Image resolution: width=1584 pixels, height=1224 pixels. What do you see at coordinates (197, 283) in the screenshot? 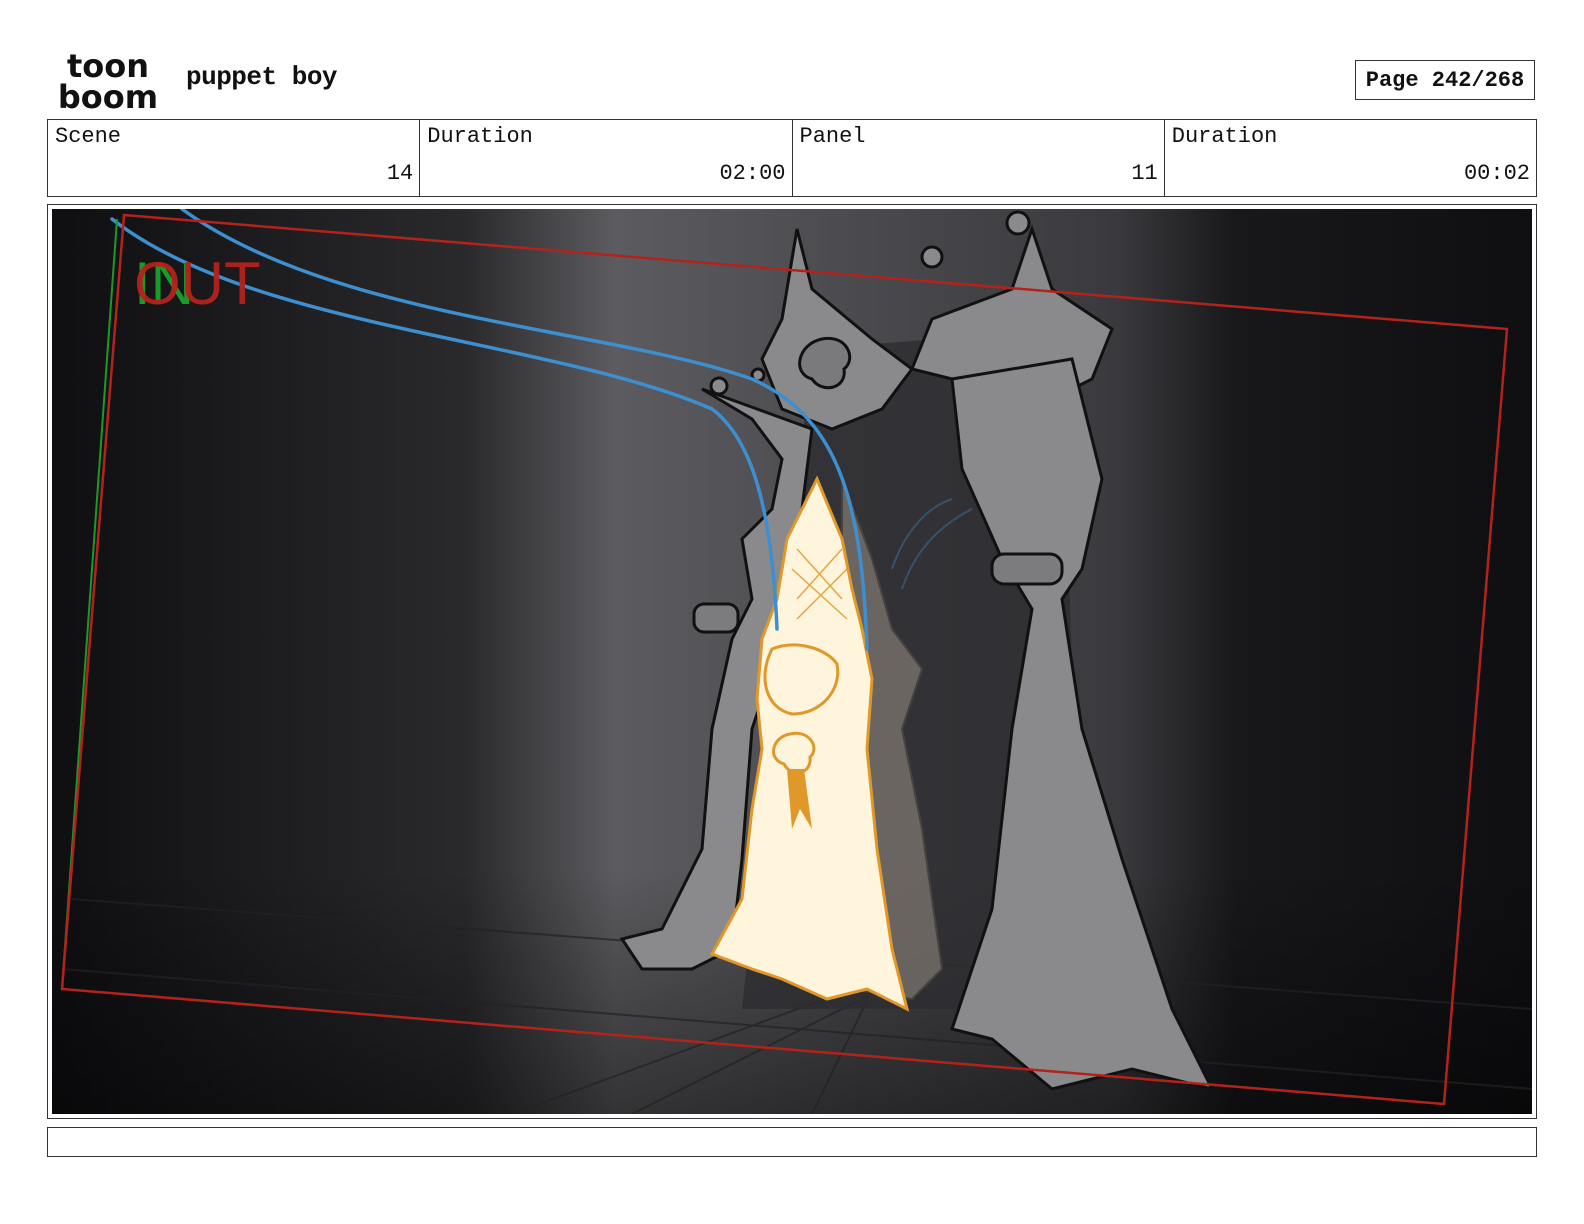
I see `out-marker-label: OUT` at bounding box center [197, 283].